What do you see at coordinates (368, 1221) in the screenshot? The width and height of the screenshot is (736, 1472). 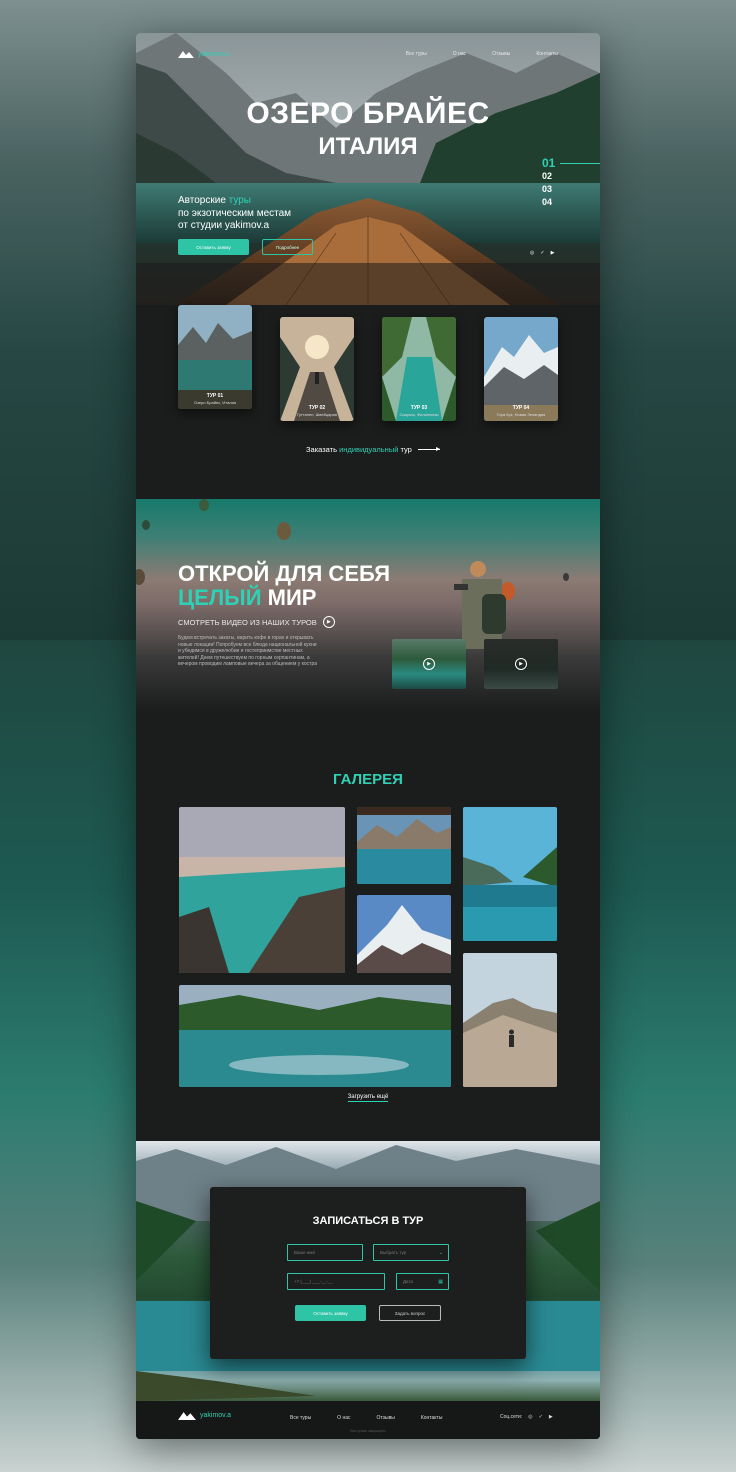 I see `signup-title: ЗАПИСАТЬСЯ В ТУР` at bounding box center [368, 1221].